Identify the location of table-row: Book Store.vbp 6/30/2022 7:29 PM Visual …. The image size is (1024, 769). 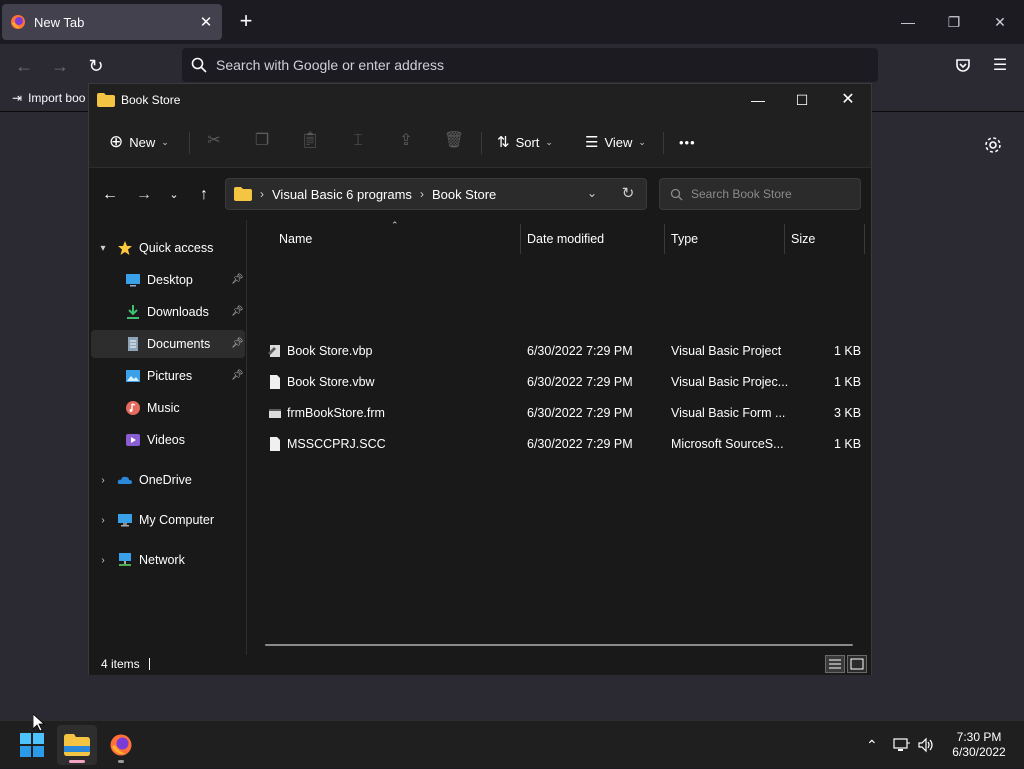
(560, 351).